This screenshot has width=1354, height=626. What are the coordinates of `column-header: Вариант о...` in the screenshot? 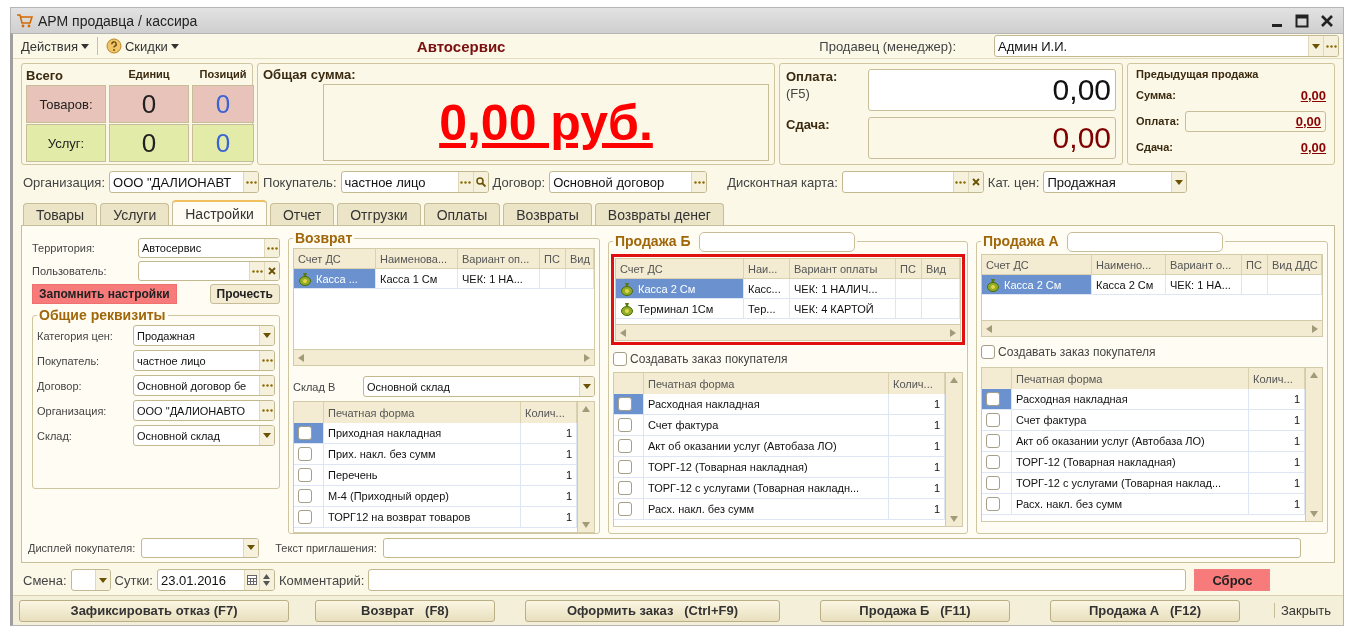 It's located at (1204, 265).